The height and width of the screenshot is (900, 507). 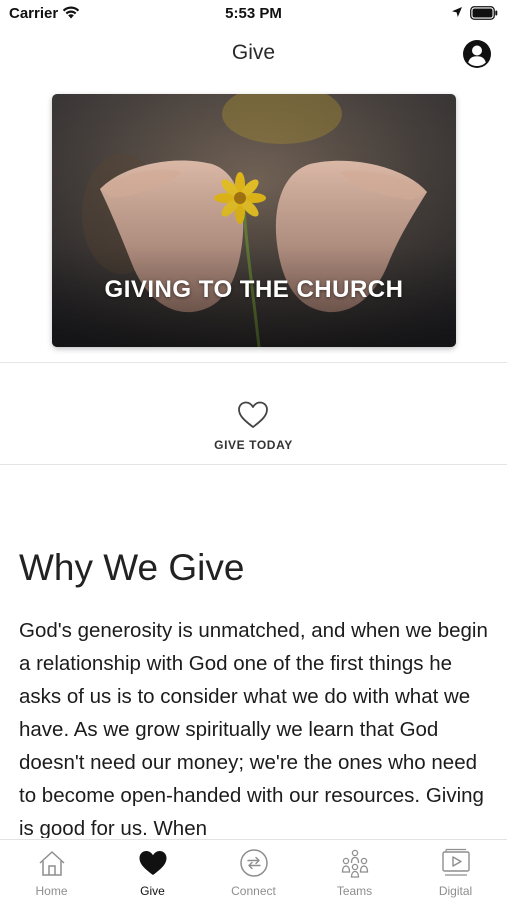 I want to click on give-today-label: GIVE TODAY, so click(x=253, y=445).